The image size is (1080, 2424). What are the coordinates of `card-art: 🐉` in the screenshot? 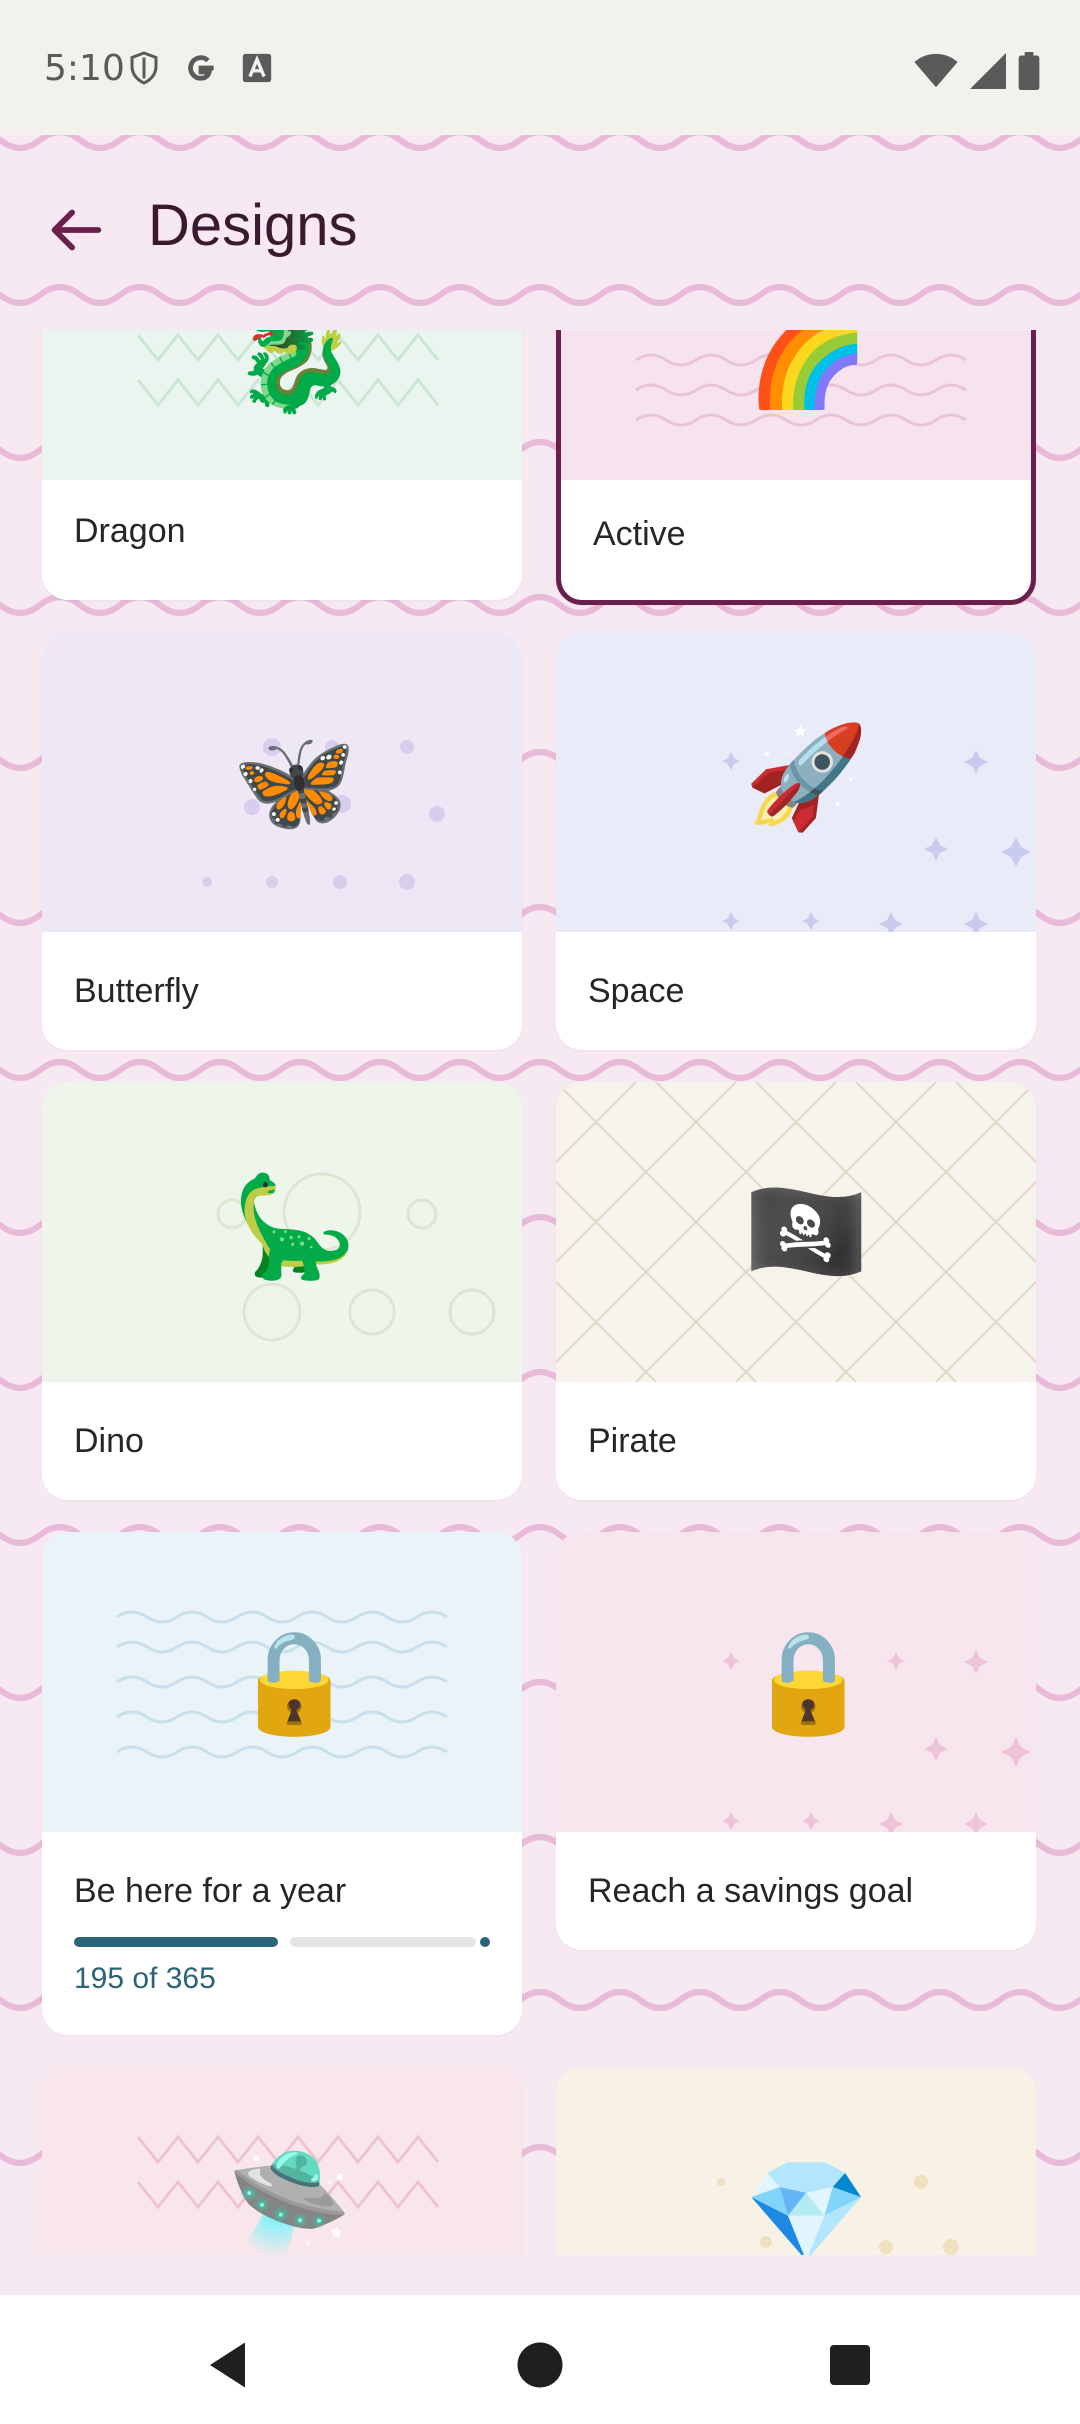 It's located at (282, 405).